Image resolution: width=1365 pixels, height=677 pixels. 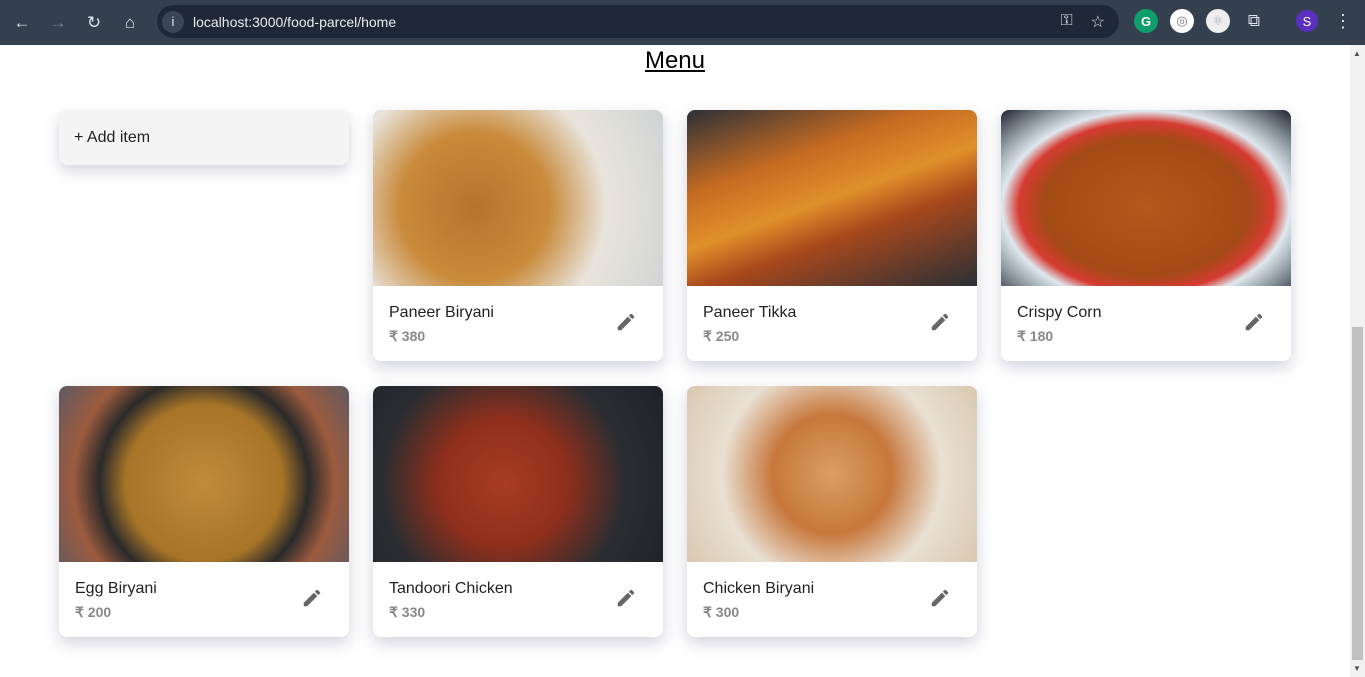 What do you see at coordinates (1218, 21) in the screenshot?
I see `react-devtools-icon: ⚛` at bounding box center [1218, 21].